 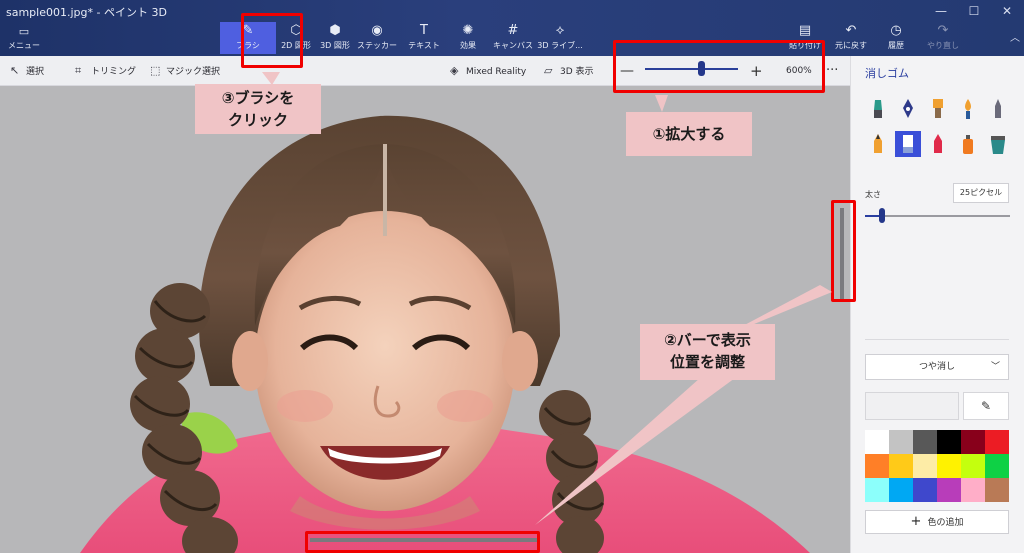 I want to click on step1-callout: ①拡大する, so click(x=689, y=134).